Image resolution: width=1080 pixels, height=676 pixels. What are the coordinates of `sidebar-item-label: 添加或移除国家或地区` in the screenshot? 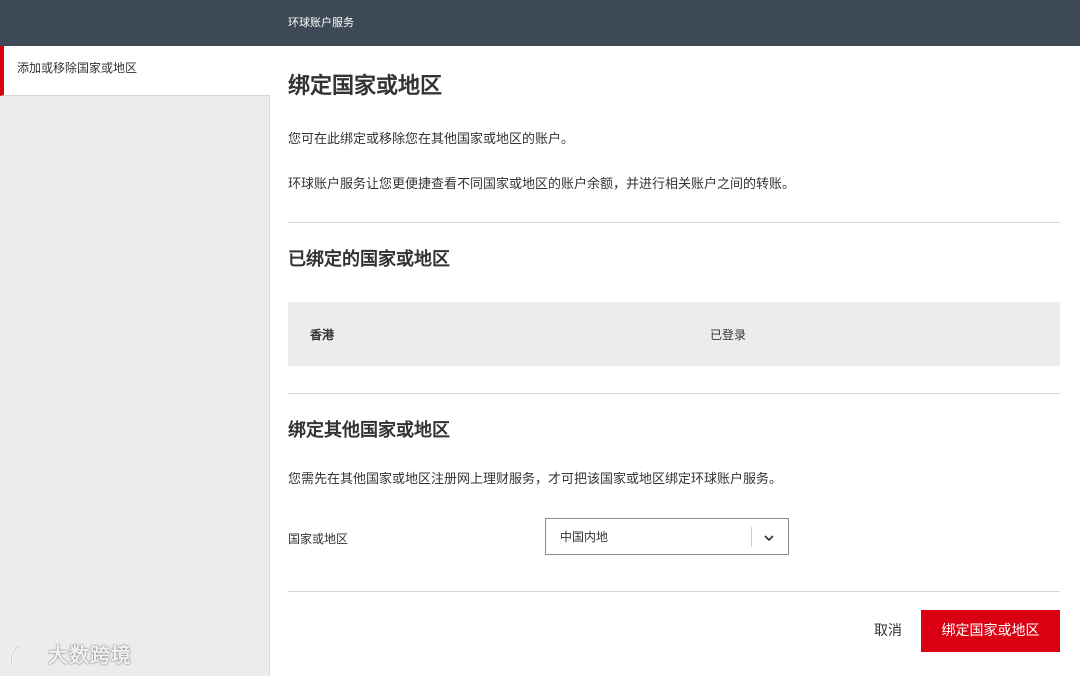 It's located at (77, 68).